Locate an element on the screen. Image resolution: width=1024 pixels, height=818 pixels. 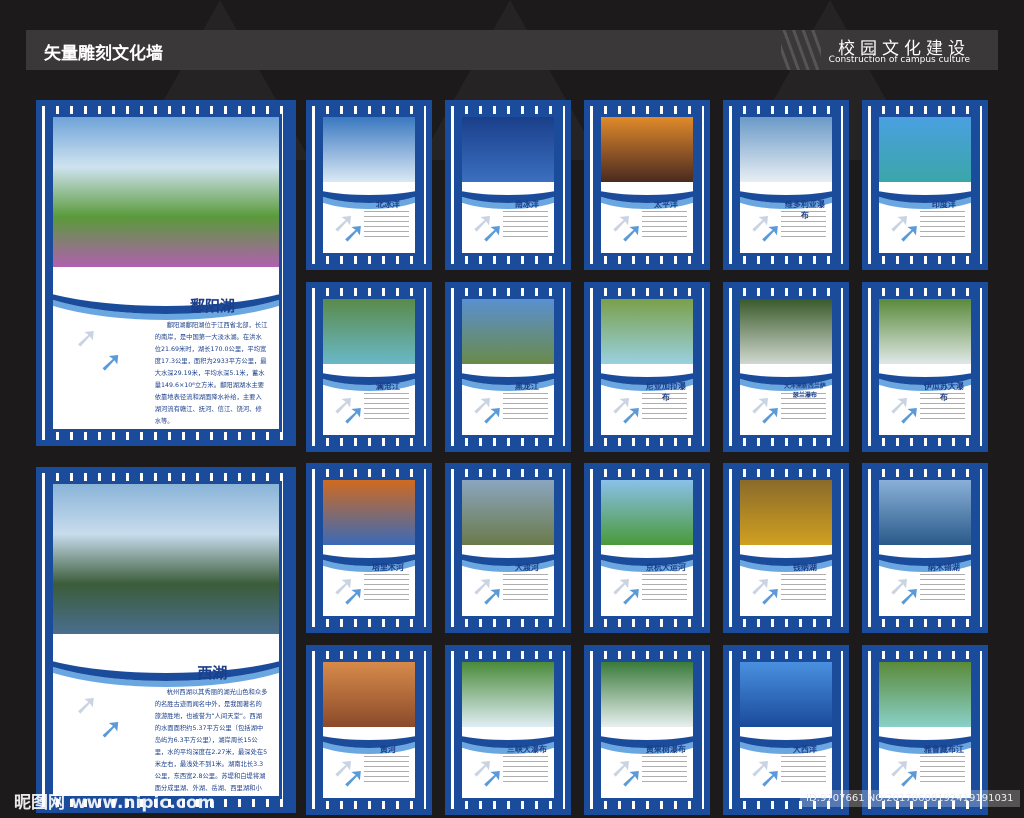
display-panel: ➚ ➚ 塔里木河 is located at coordinates (369, 548).